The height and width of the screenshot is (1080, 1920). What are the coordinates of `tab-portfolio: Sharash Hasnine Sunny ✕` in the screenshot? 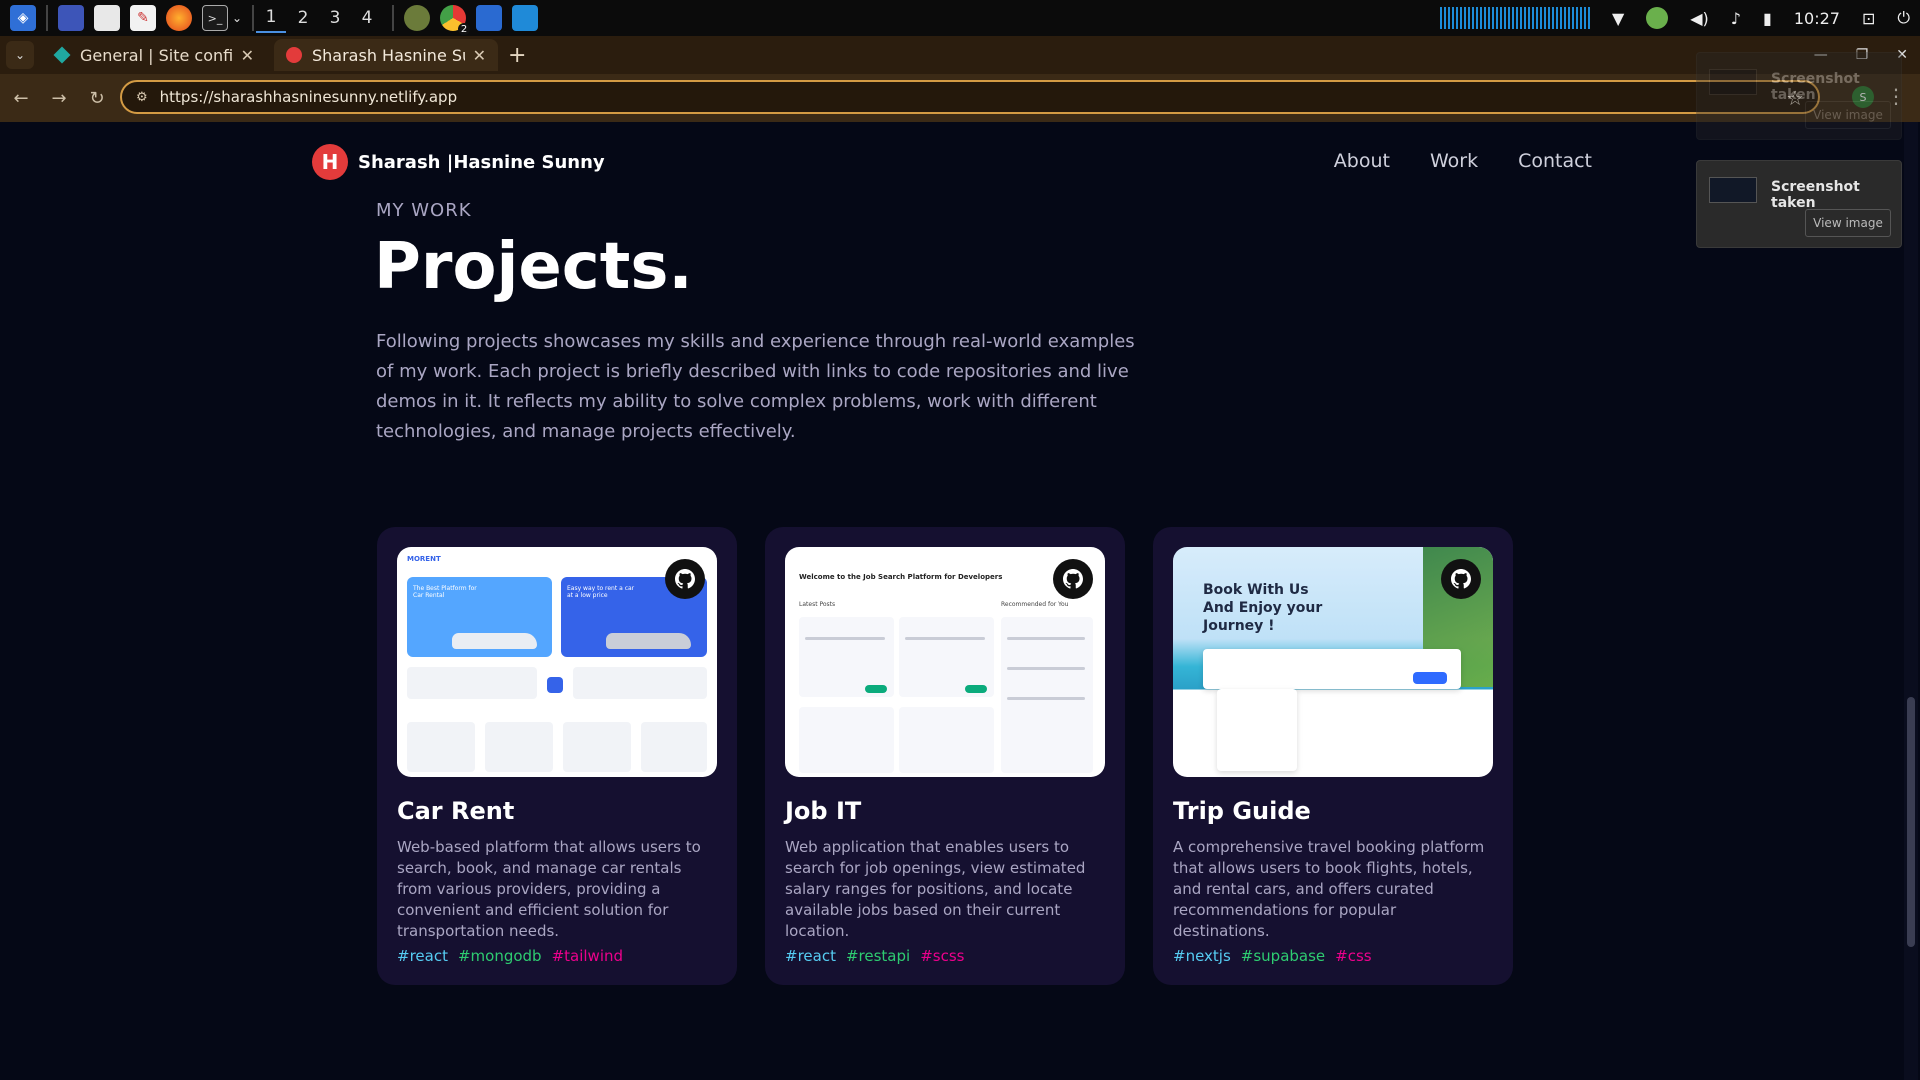 It's located at (386, 55).